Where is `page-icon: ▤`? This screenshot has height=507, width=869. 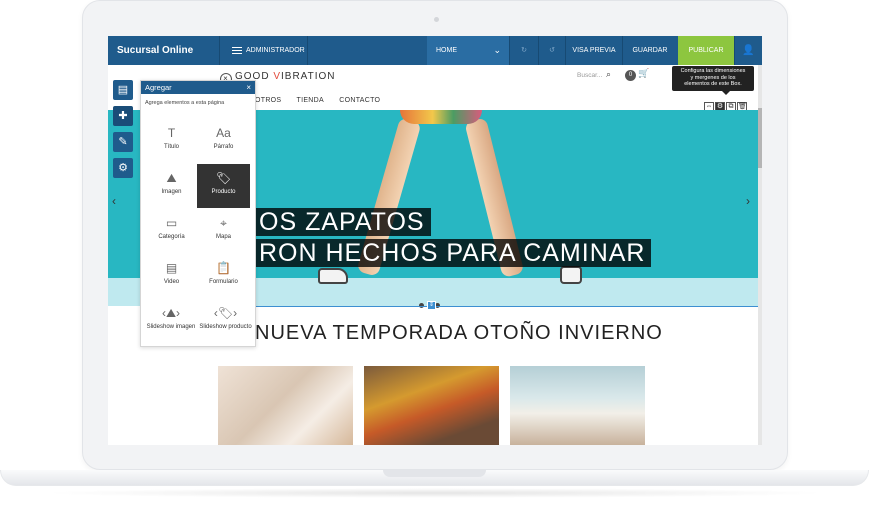
page-icon: ▤ is located at coordinates (123, 90).